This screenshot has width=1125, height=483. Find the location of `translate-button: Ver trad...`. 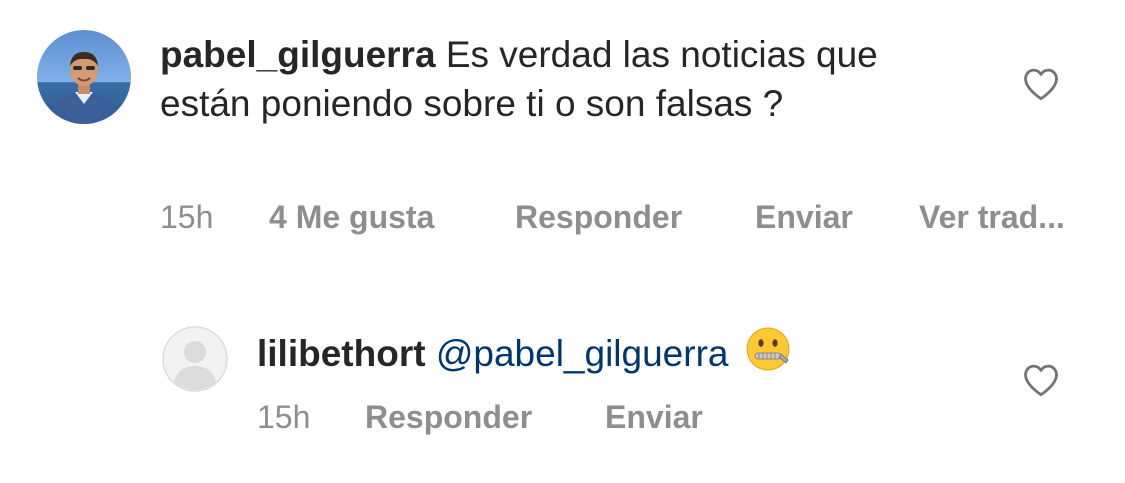

translate-button: Ver trad... is located at coordinates (992, 217).